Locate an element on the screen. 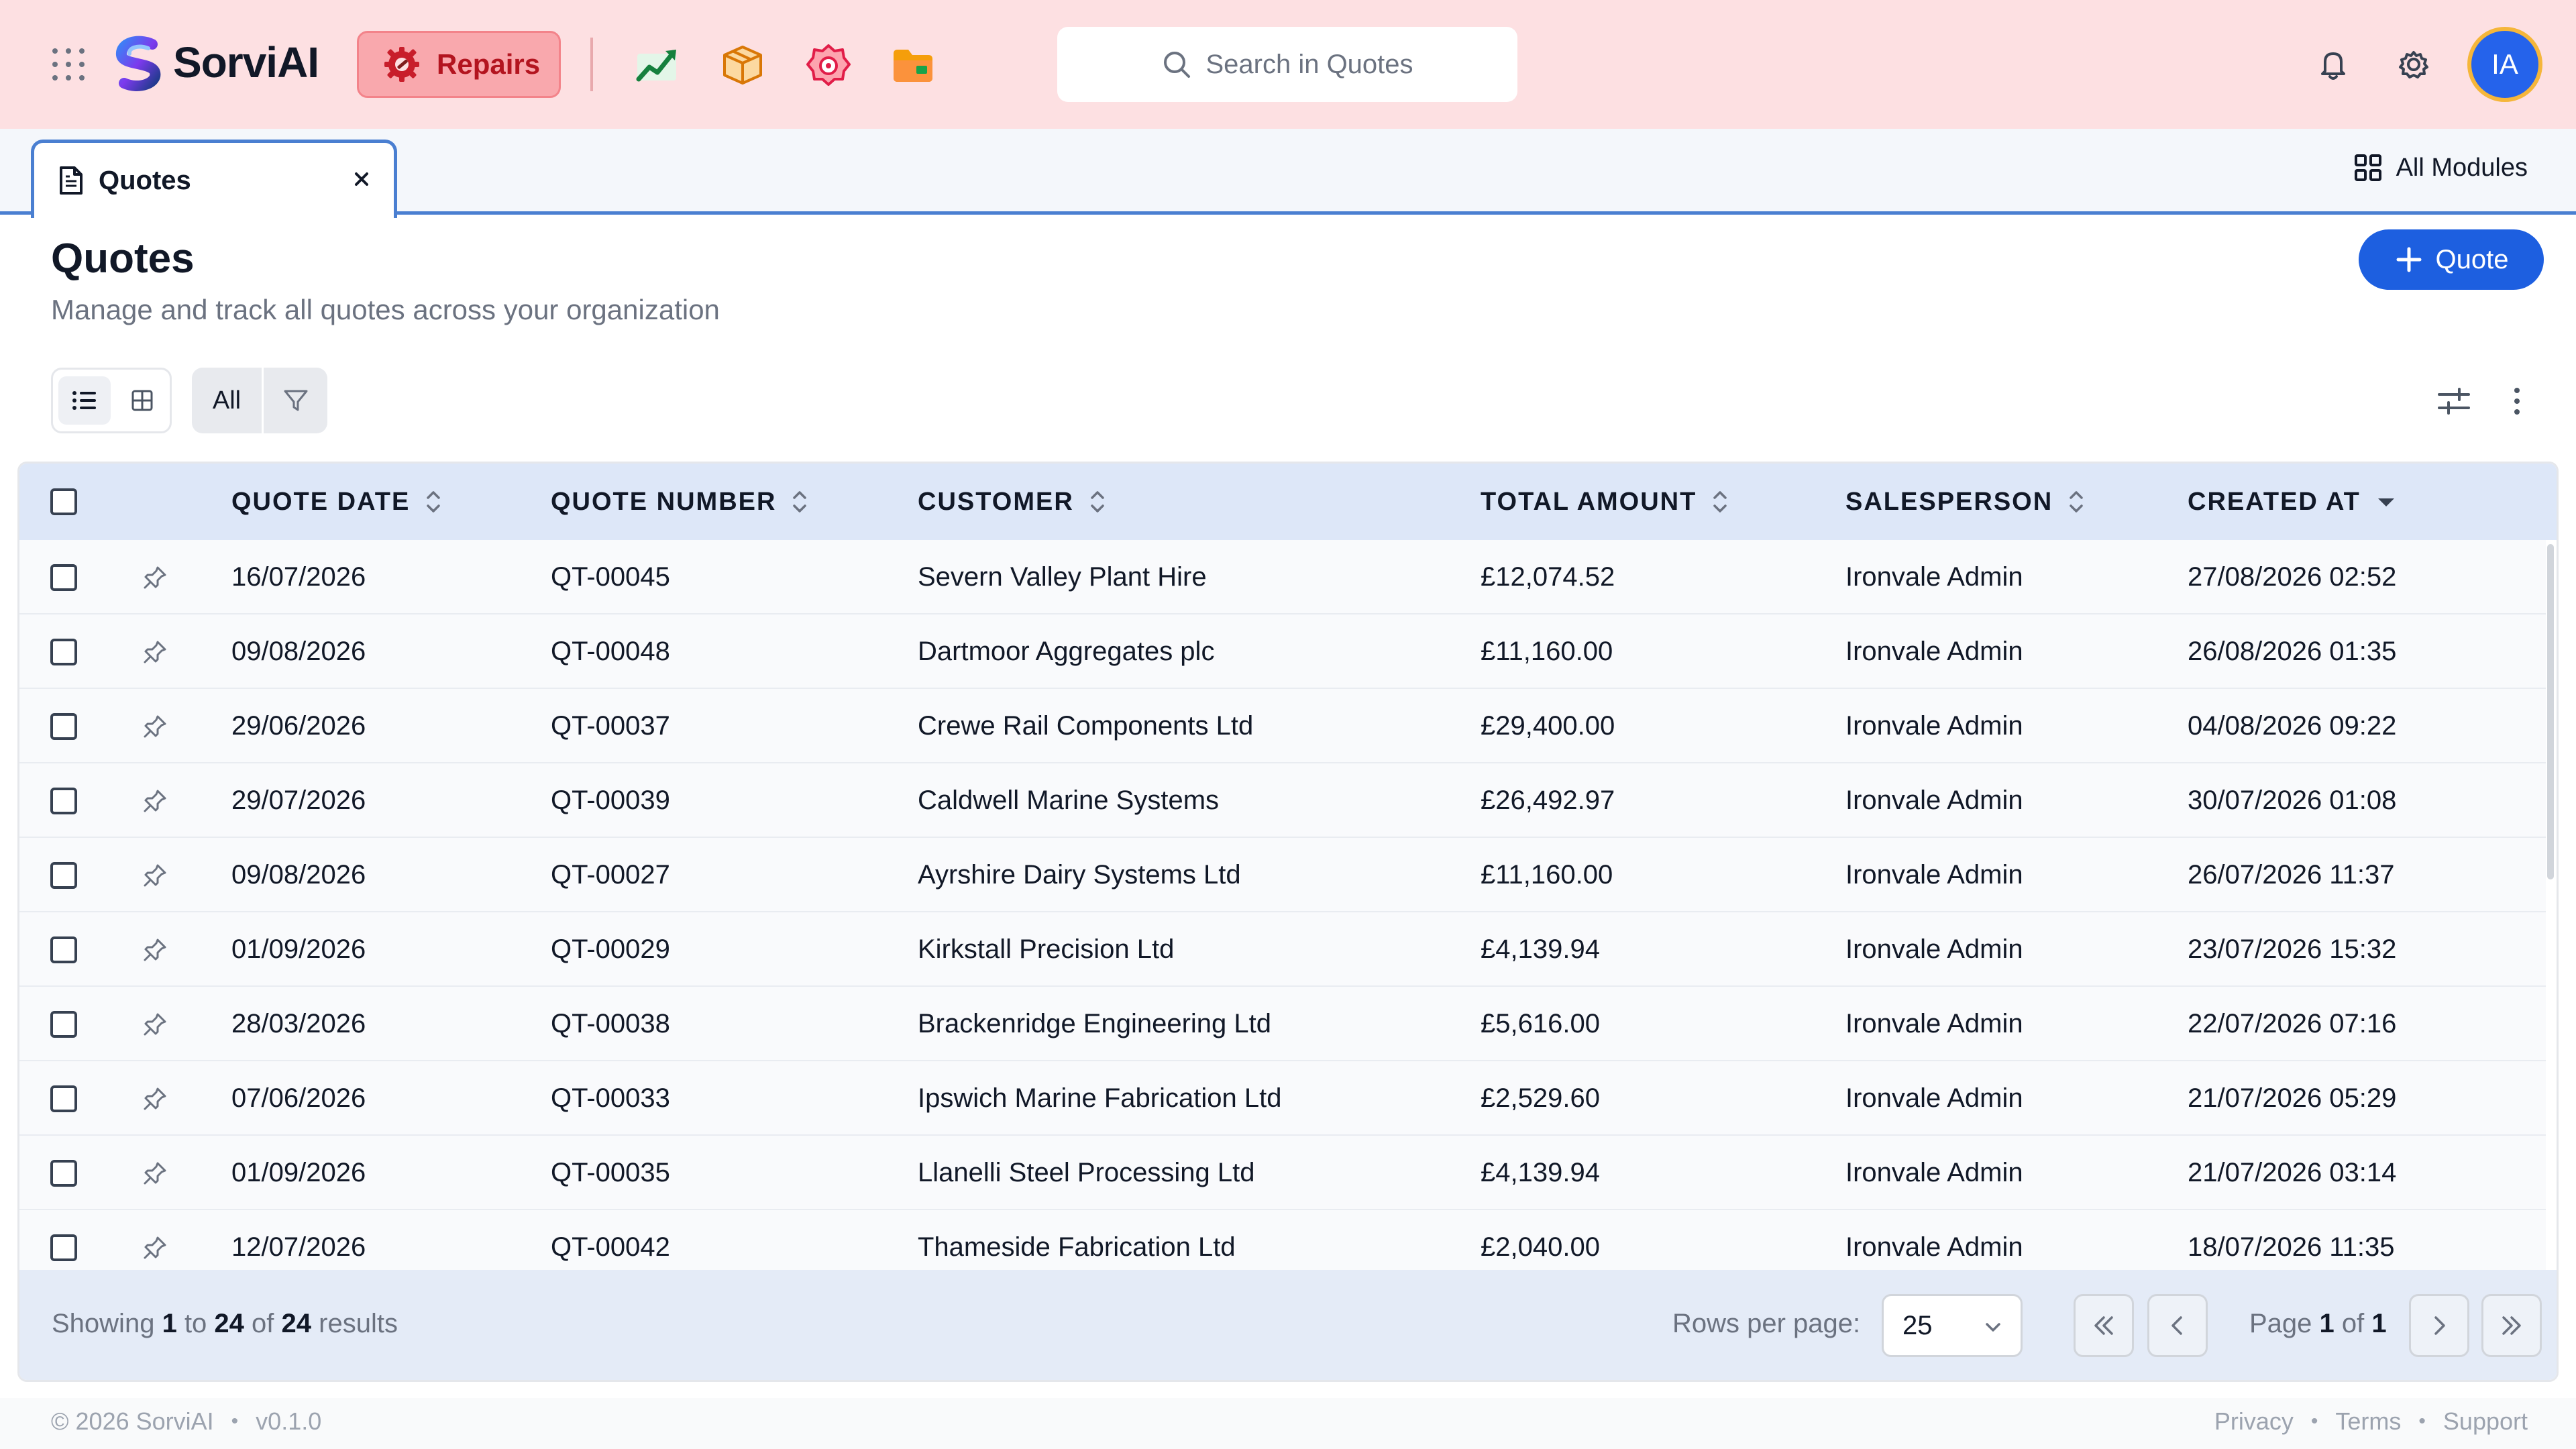 This screenshot has width=2576, height=1449. grid-view-button is located at coordinates (142, 400).